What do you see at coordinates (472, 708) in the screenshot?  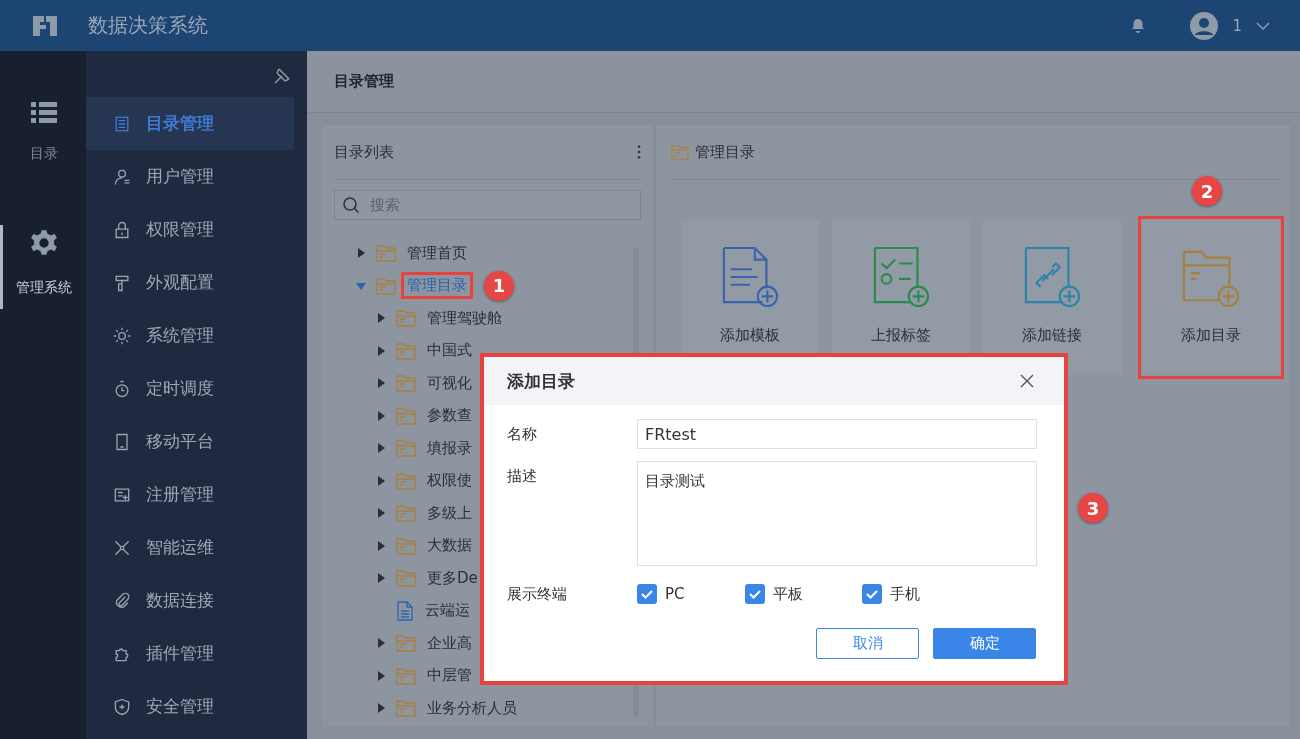 I see `tree-item: 业务分析人员` at bounding box center [472, 708].